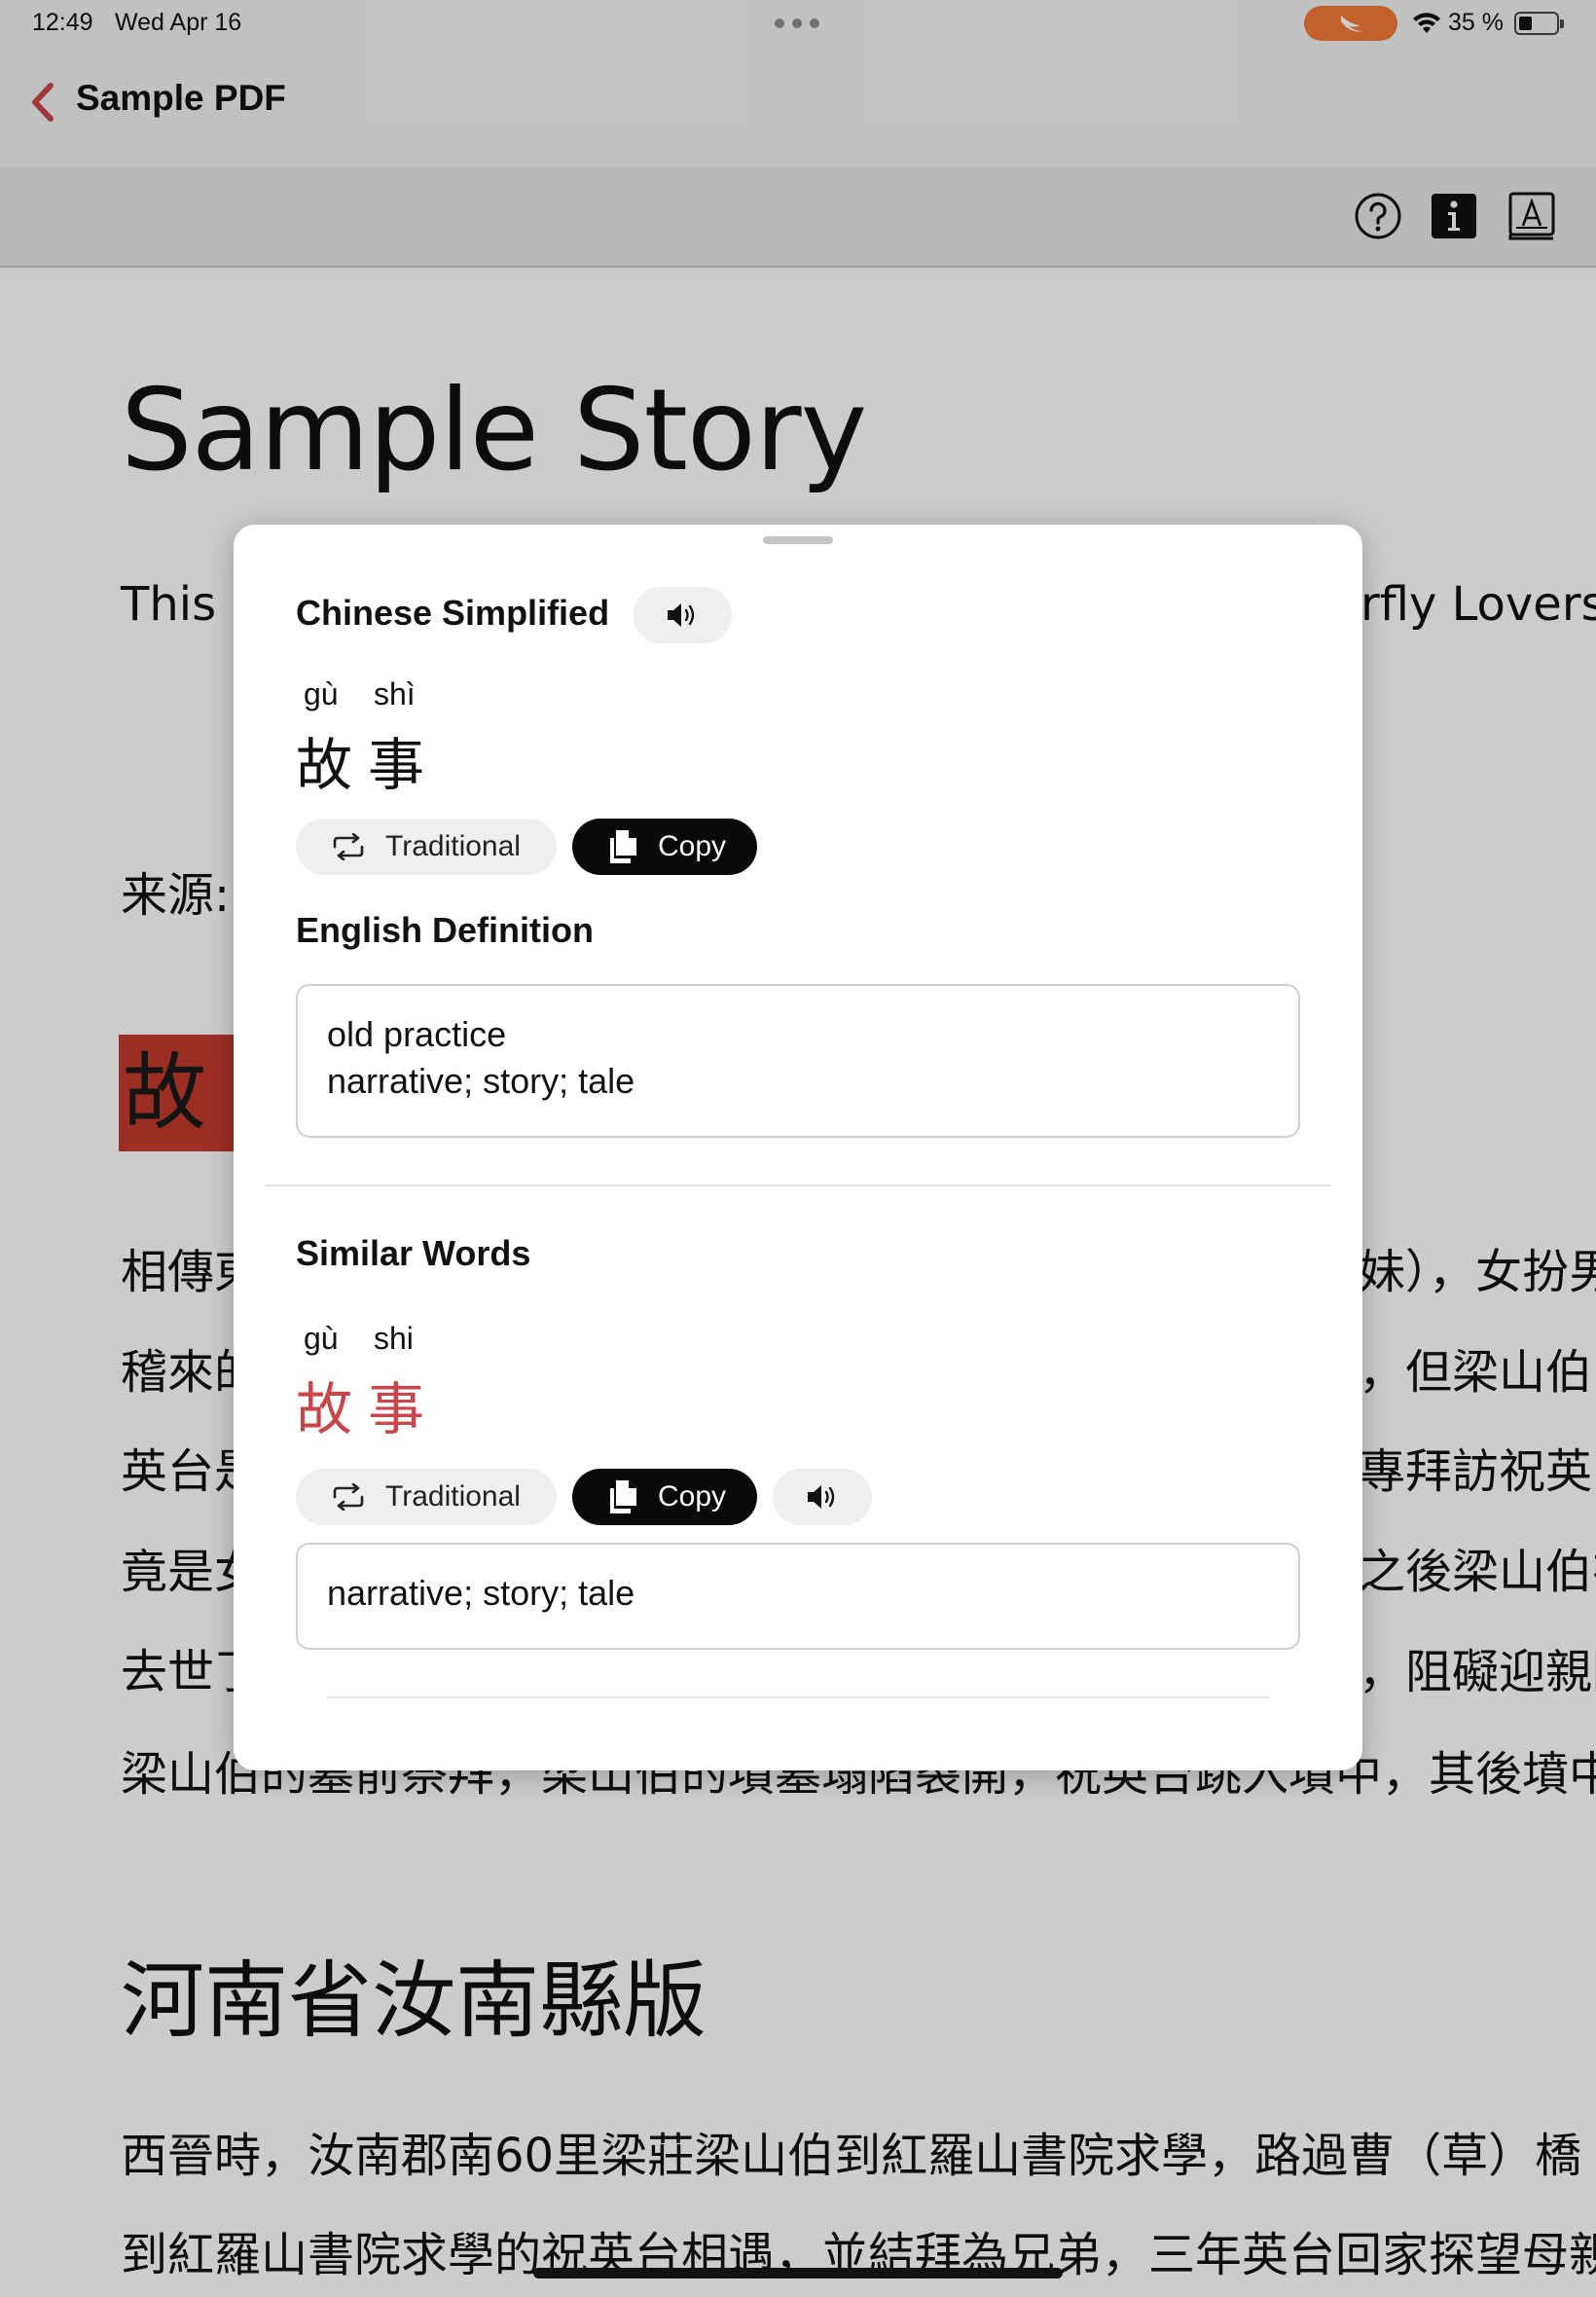  What do you see at coordinates (481, 1593) in the screenshot?
I see `similar-definition-text: narrative; story; tale` at bounding box center [481, 1593].